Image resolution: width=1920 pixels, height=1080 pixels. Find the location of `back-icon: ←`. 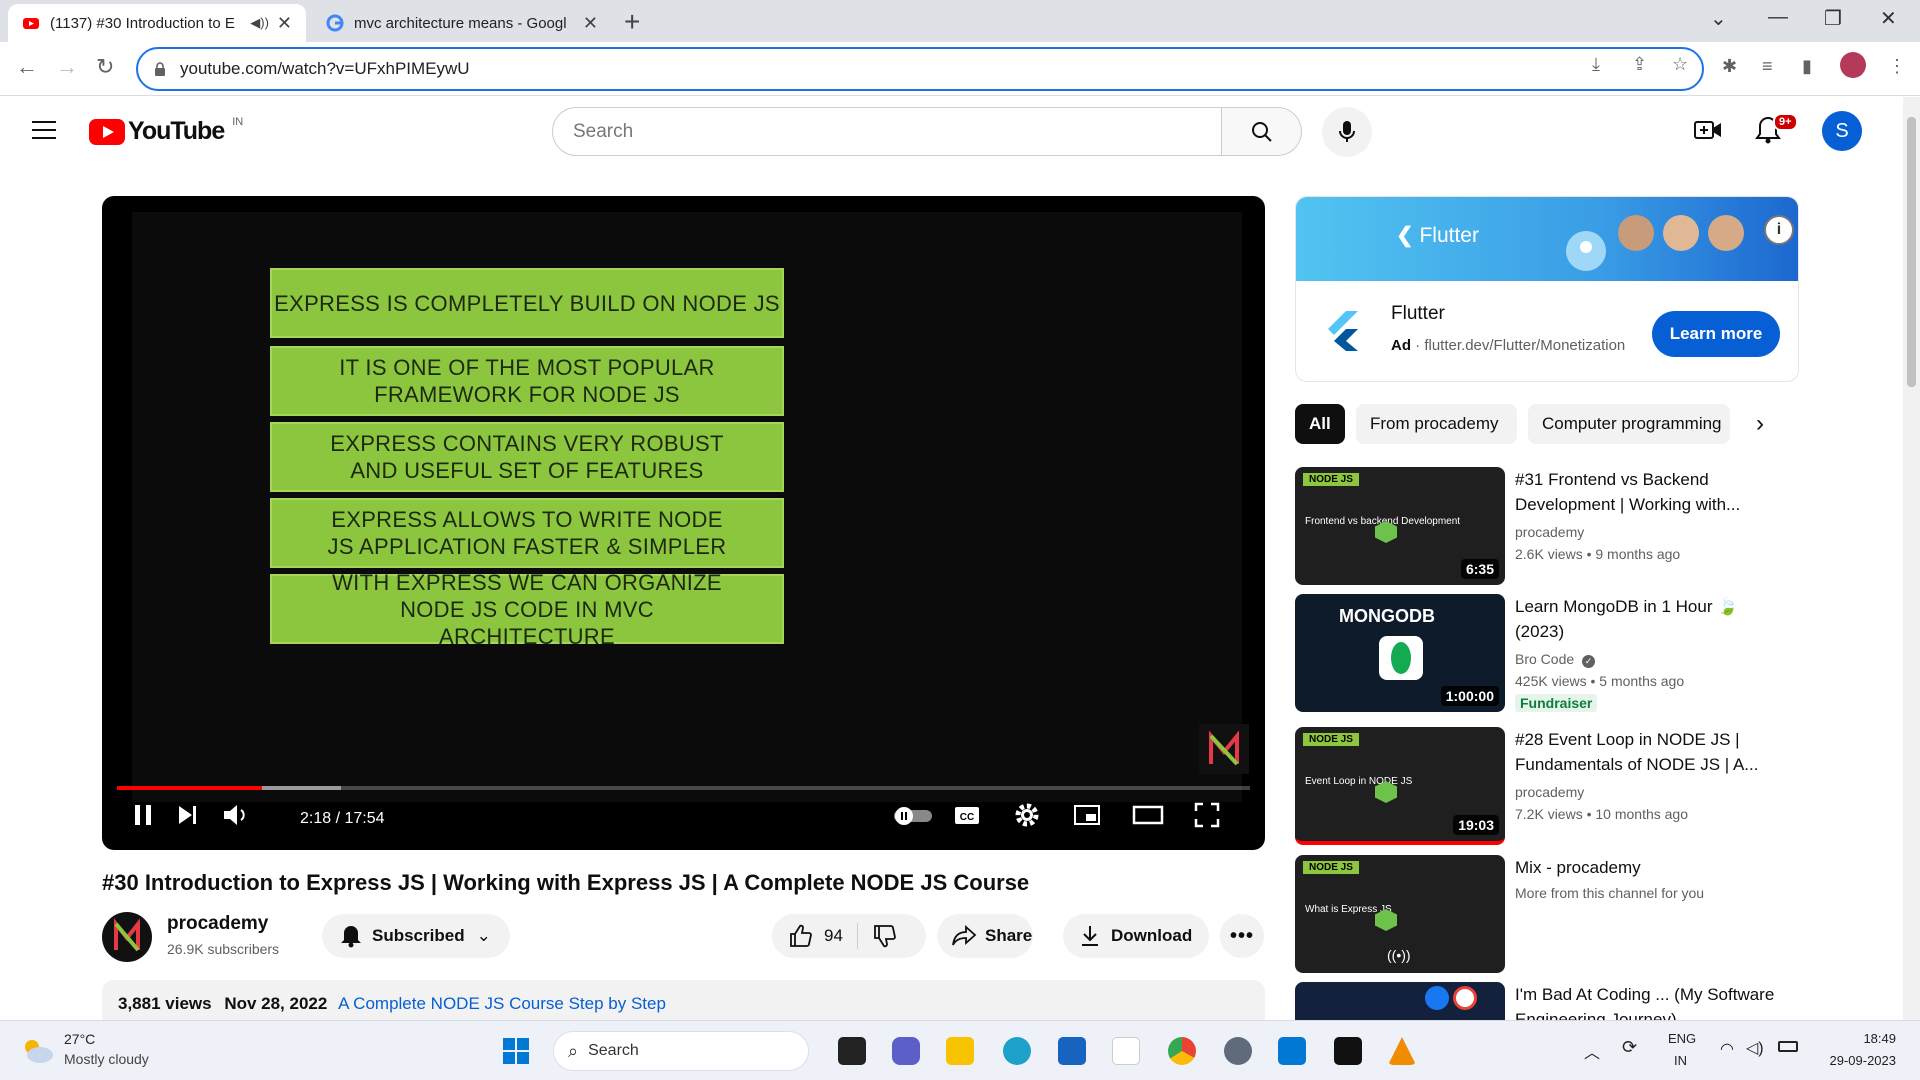

back-icon: ← is located at coordinates (27, 67).